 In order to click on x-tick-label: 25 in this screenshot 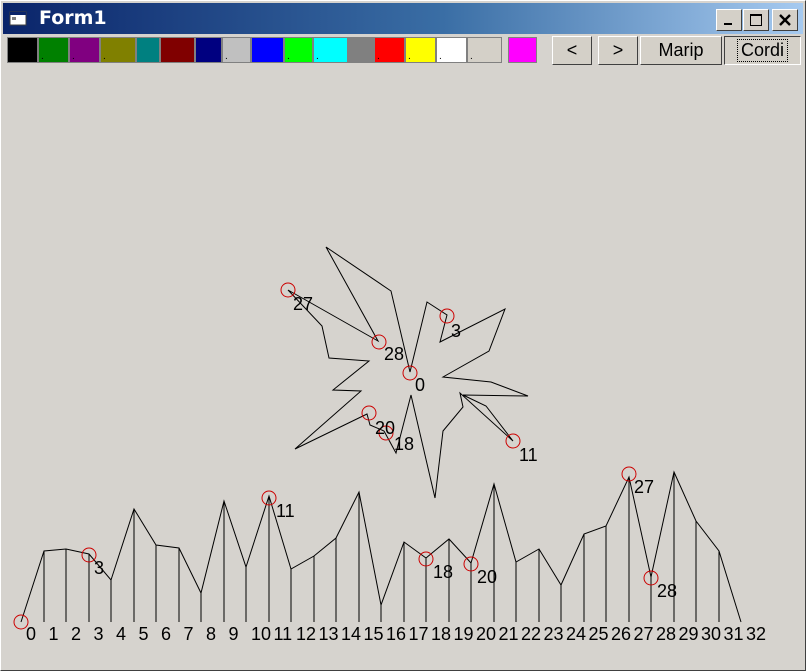, I will do `click(599, 634)`.